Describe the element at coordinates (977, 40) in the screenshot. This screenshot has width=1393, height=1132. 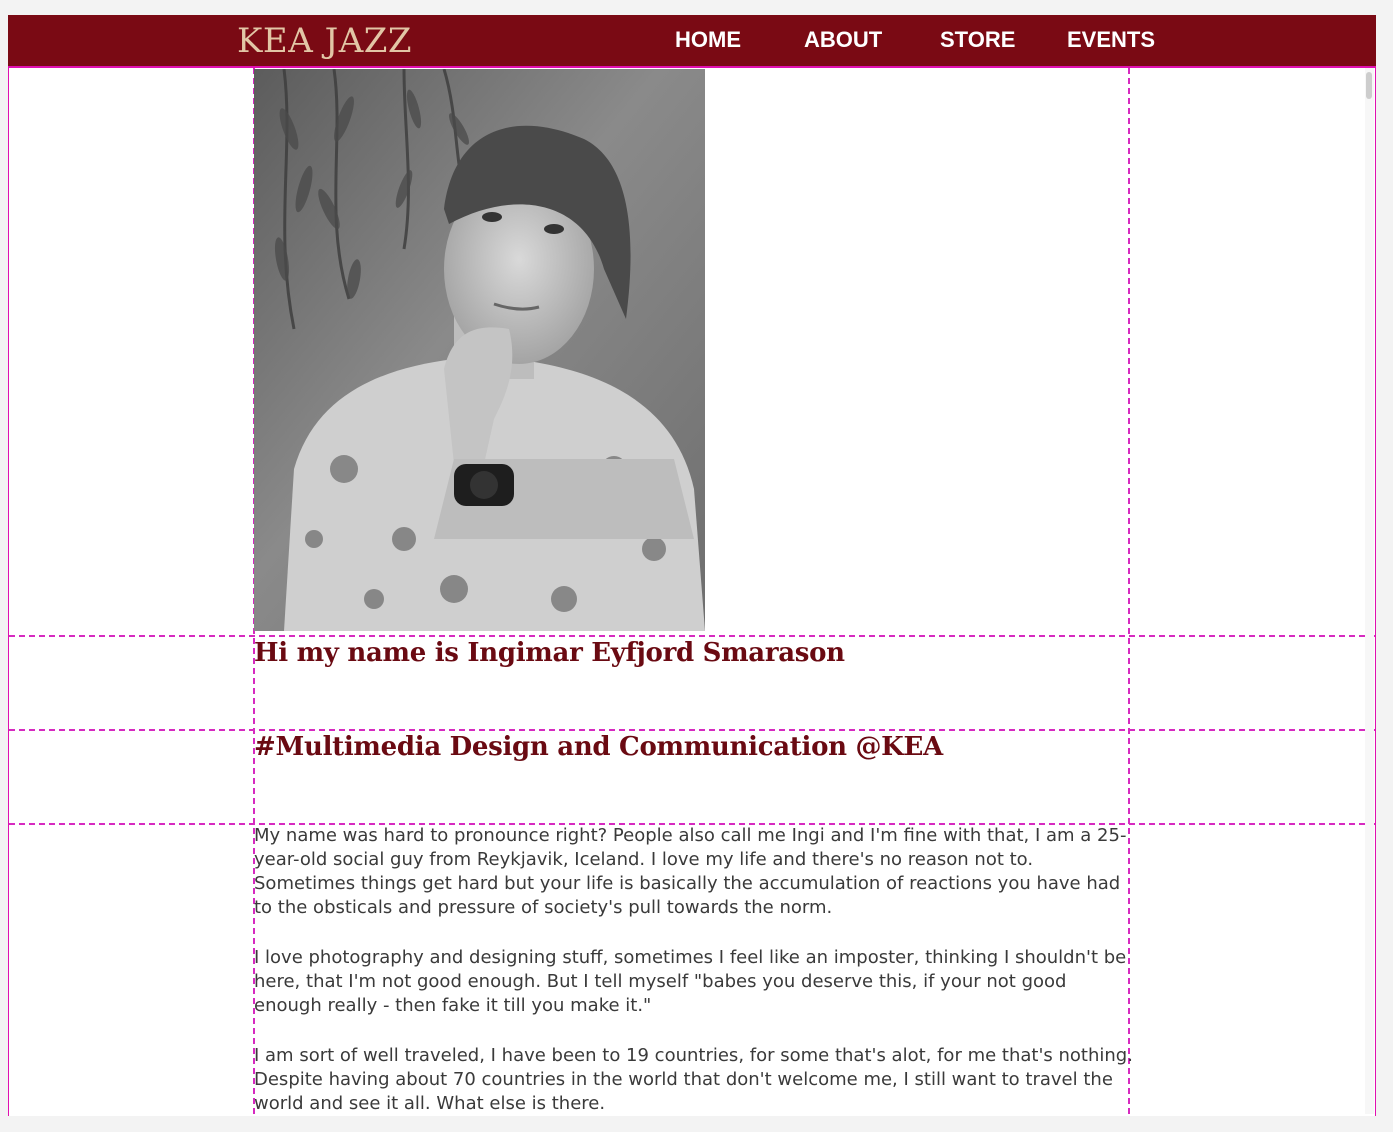
I see `nav-item-store: STORE` at that location.